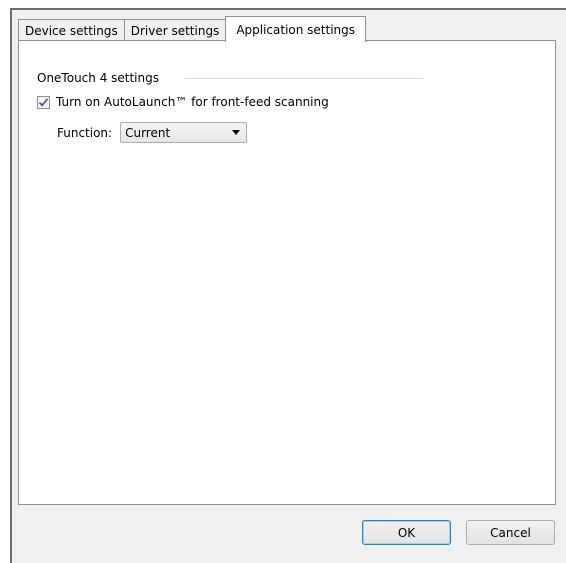 This screenshot has height=563, width=566. I want to click on chevron-down-icon, so click(236, 132).